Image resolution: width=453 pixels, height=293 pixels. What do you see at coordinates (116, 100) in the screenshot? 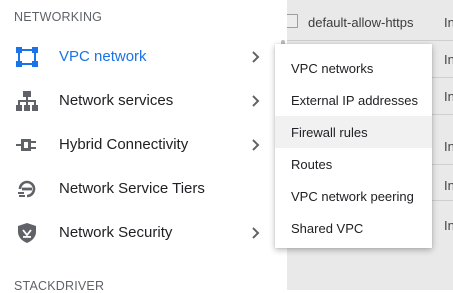
I see `nav-item-label: Network services` at bounding box center [116, 100].